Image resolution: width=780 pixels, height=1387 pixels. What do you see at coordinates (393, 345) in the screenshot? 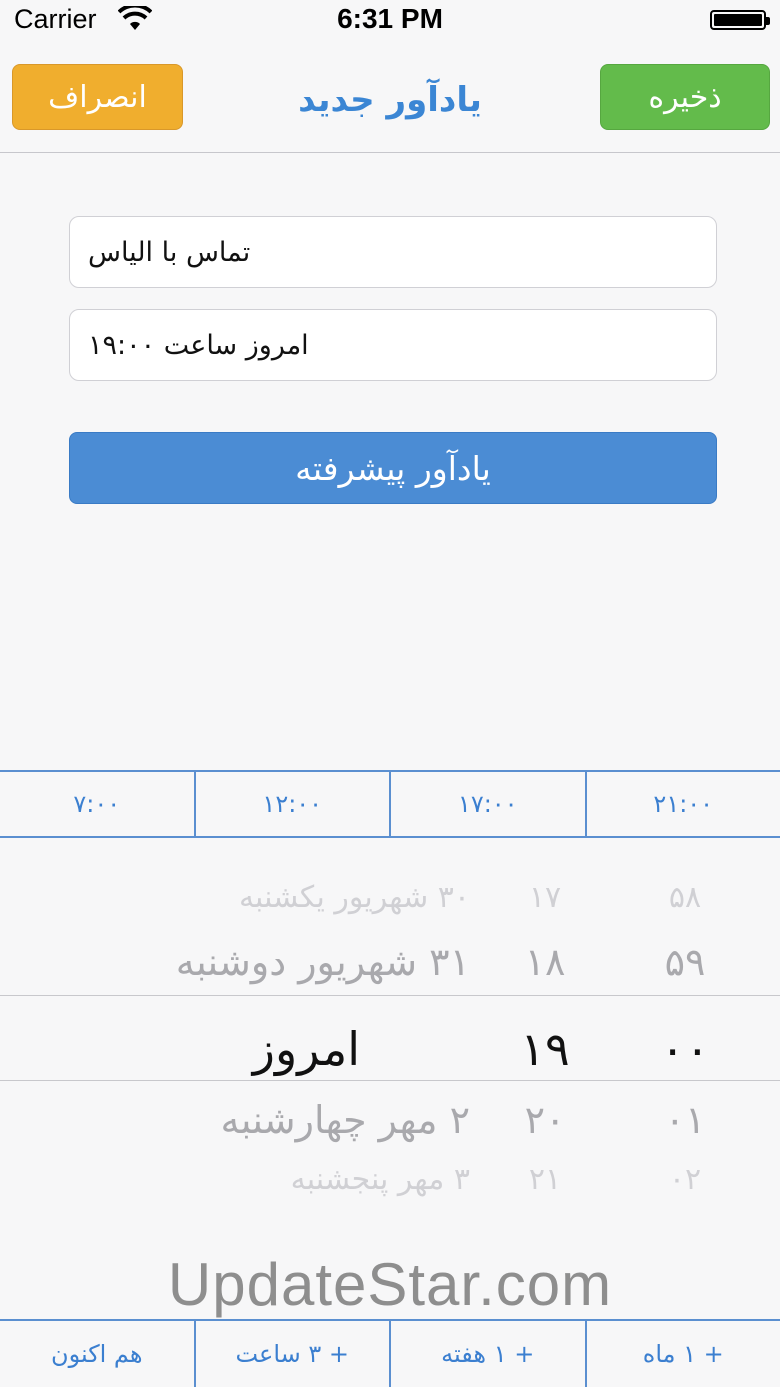
I see `reminder-time-field: امروز ساعت ۱۹:۰۰` at bounding box center [393, 345].